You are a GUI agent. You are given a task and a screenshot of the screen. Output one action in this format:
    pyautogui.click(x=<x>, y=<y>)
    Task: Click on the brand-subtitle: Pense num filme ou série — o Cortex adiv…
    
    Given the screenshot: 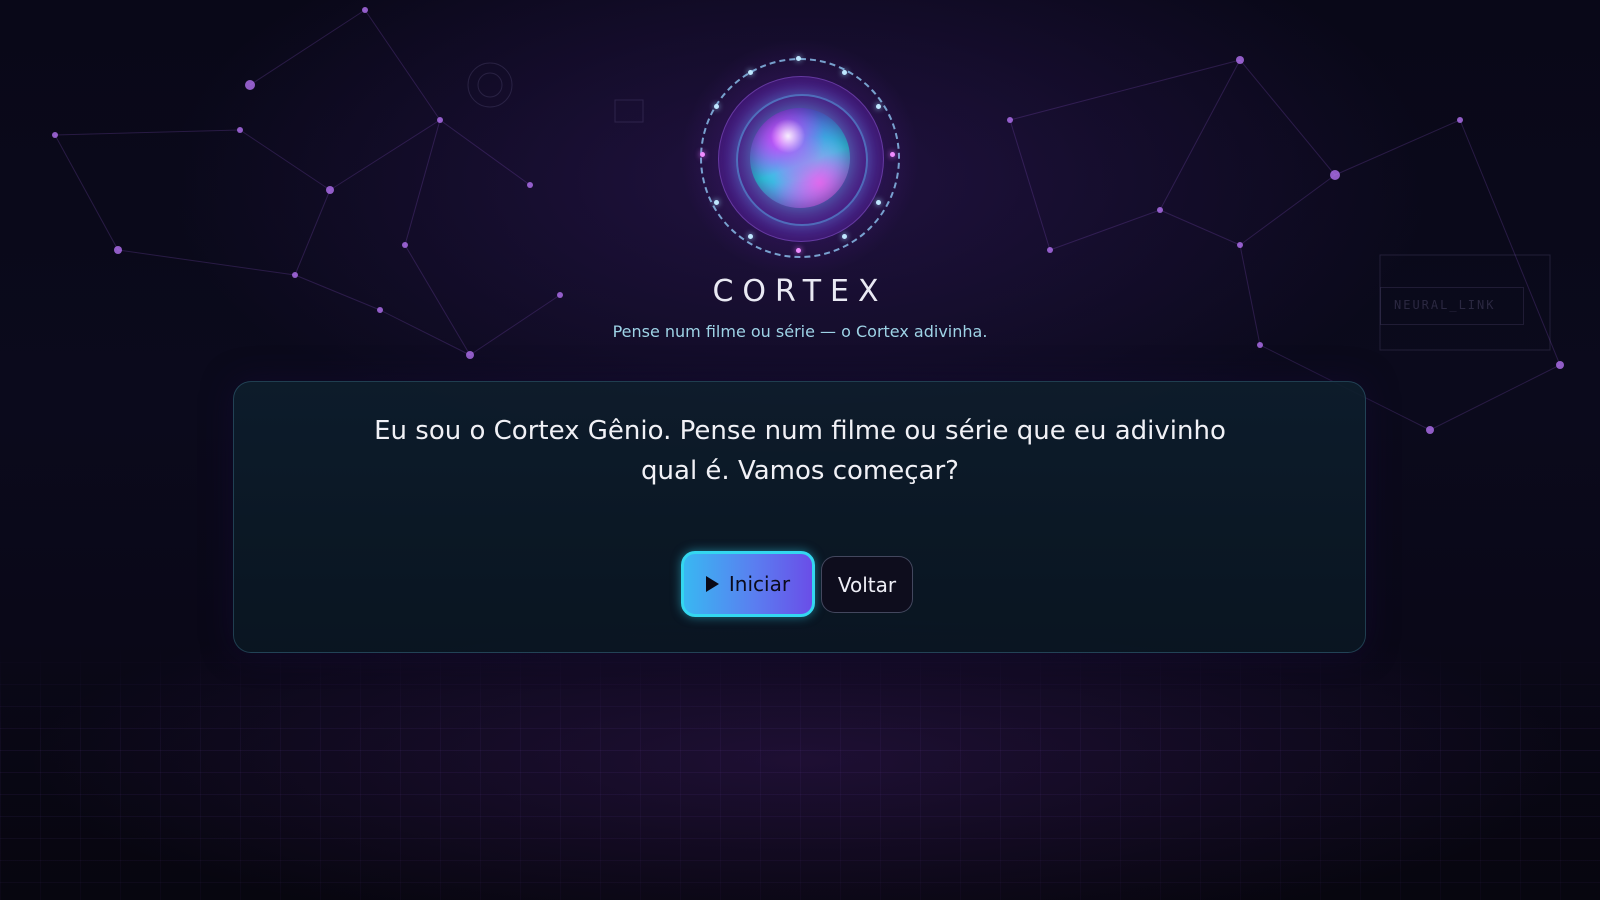 What is the action you would take?
    pyautogui.click(x=800, y=331)
    